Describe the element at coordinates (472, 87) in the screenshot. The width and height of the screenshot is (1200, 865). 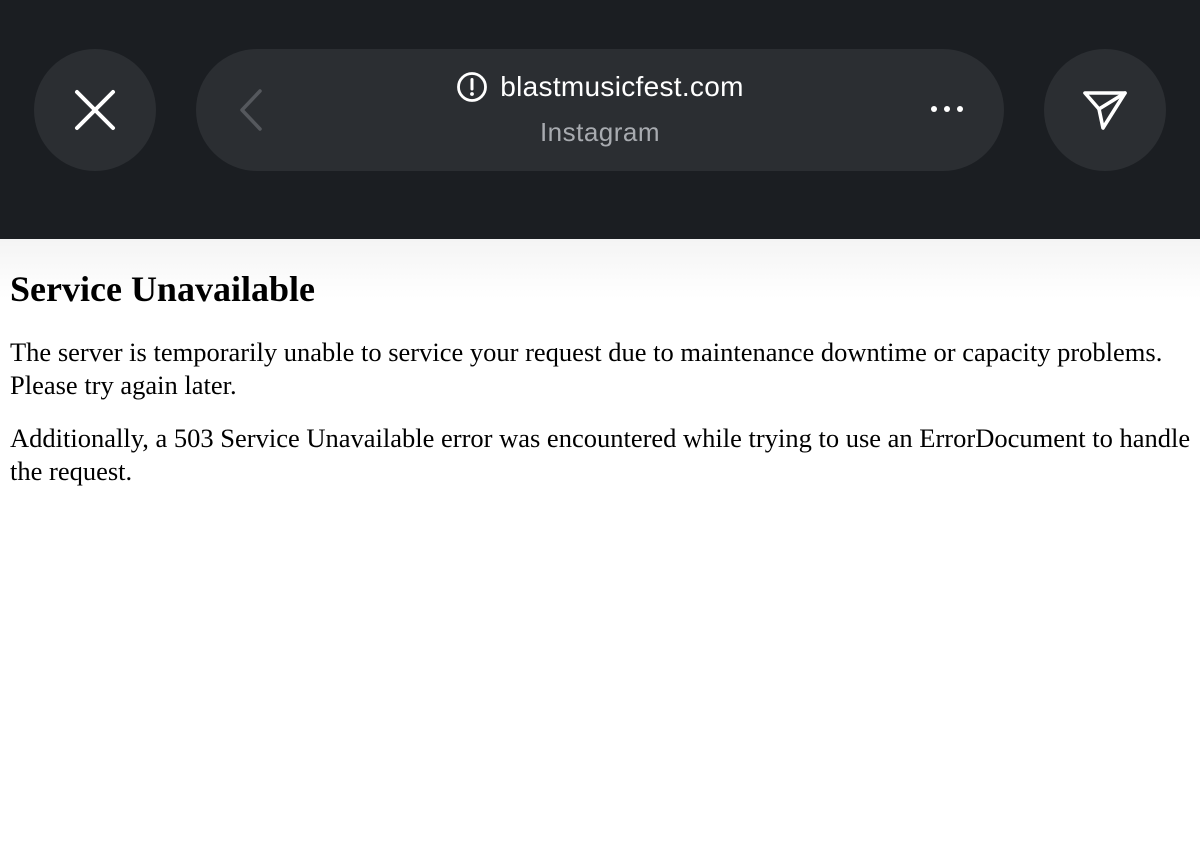
I see `alert-circle-icon` at that location.